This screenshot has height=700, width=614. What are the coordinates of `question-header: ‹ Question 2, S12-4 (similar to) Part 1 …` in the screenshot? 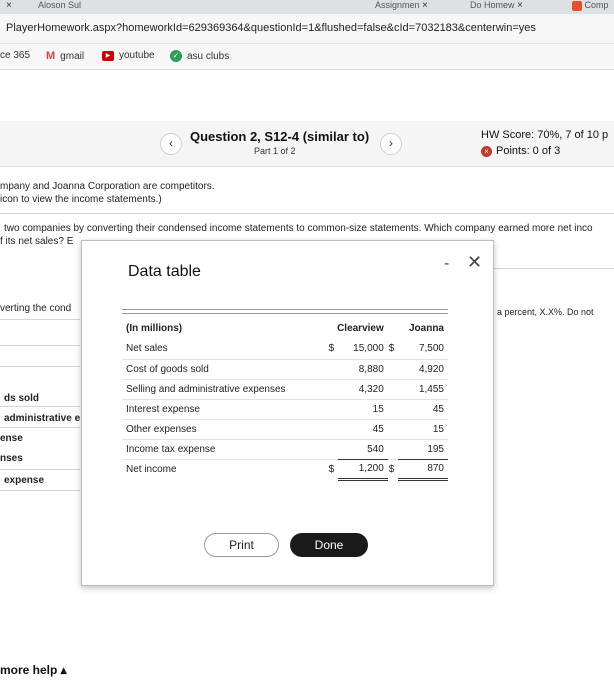 It's located at (307, 144).